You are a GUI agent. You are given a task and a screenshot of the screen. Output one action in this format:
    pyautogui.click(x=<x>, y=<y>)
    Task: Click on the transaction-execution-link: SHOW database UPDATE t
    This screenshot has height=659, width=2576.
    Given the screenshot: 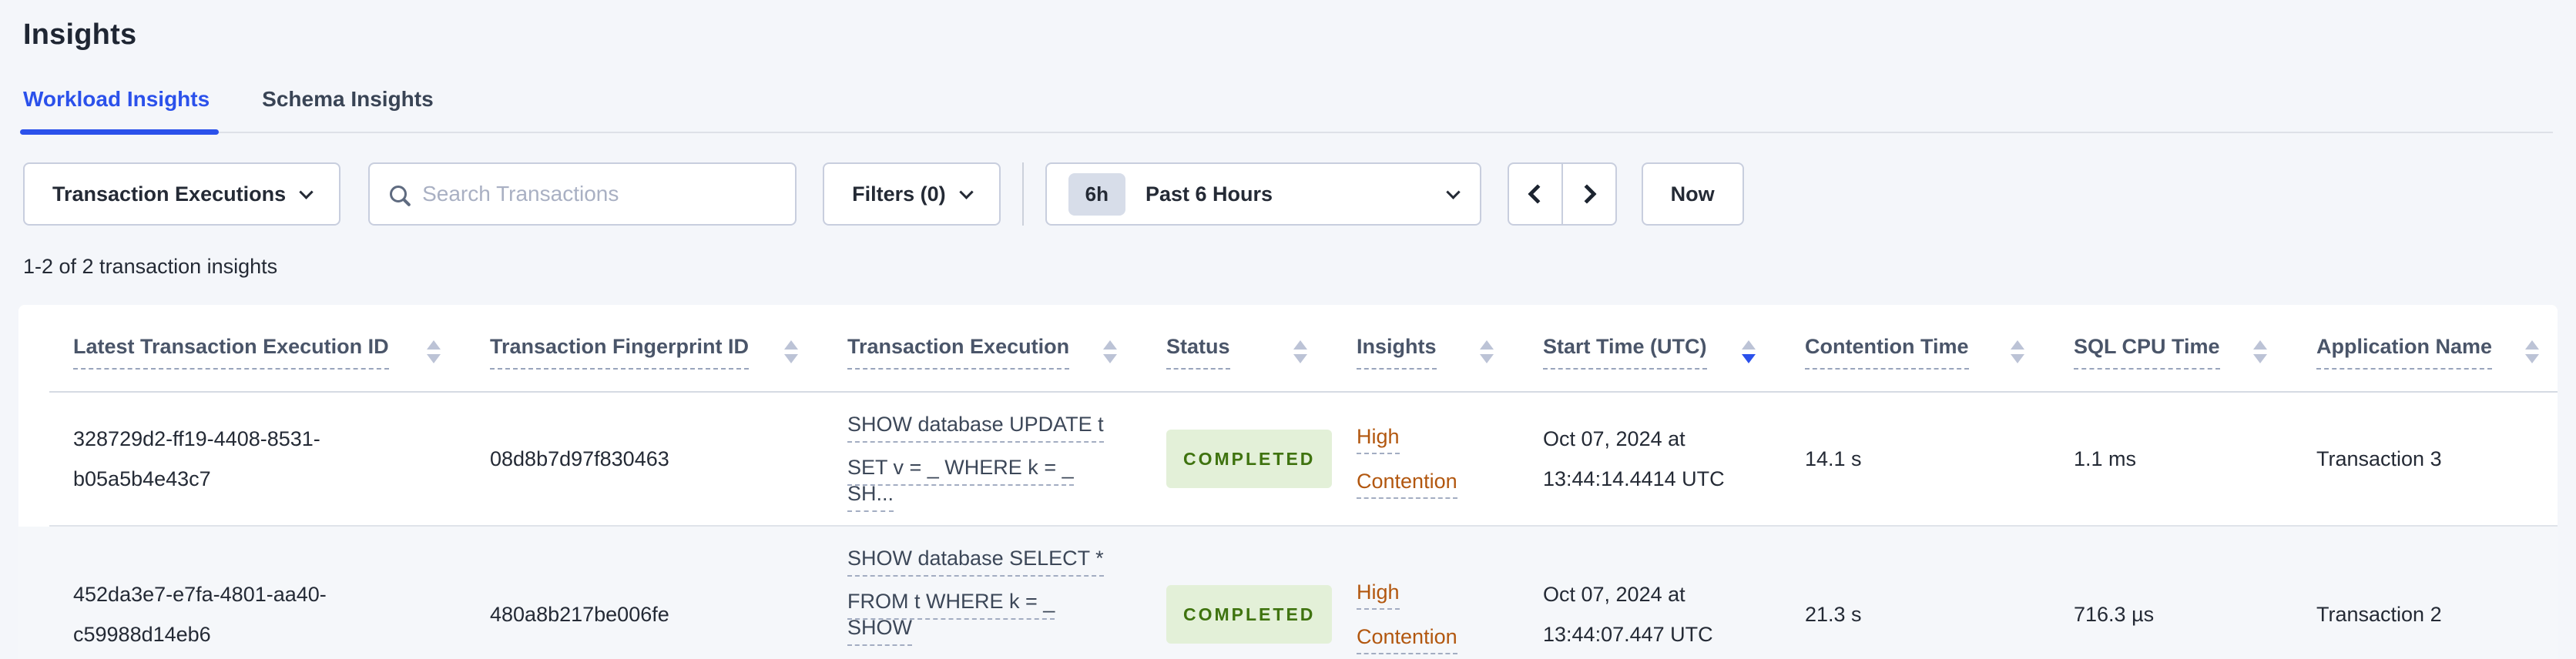 What is the action you would take?
    pyautogui.click(x=975, y=428)
    